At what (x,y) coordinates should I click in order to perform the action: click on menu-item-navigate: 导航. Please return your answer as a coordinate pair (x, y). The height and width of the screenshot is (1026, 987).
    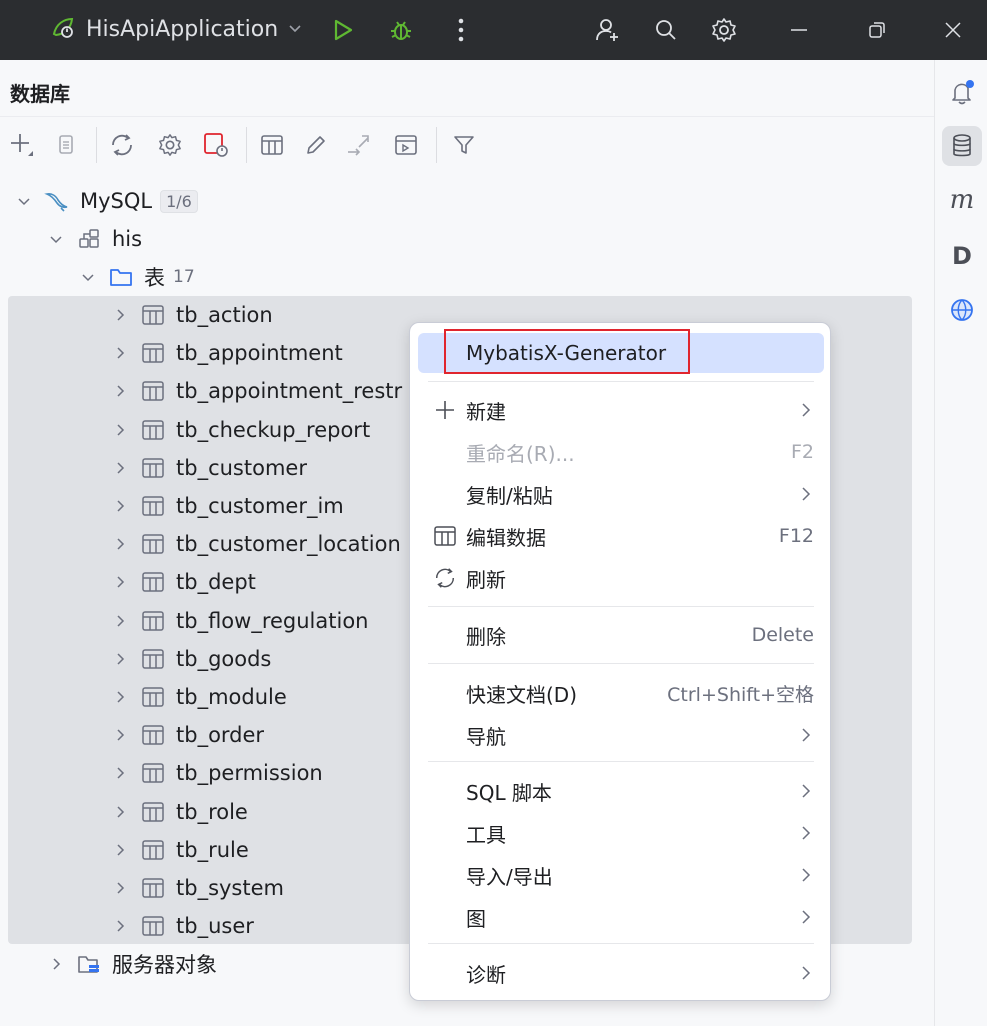
    Looking at the image, I should click on (621, 735).